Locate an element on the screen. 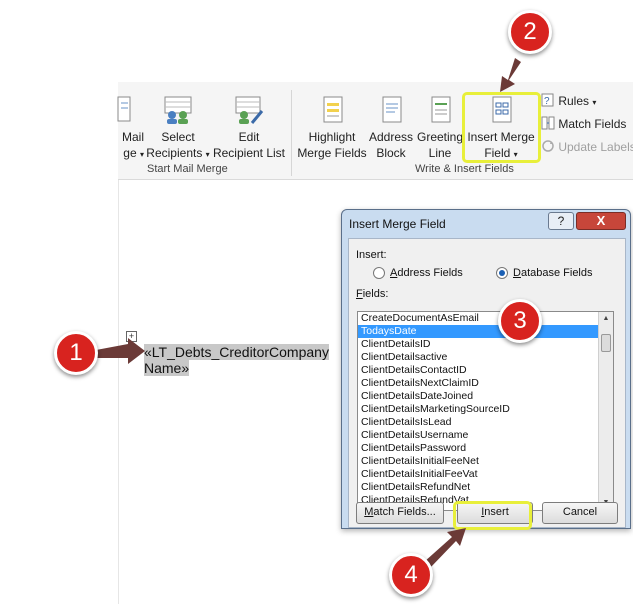 This screenshot has width=633, height=604. callout-1: 1 is located at coordinates (76, 353).